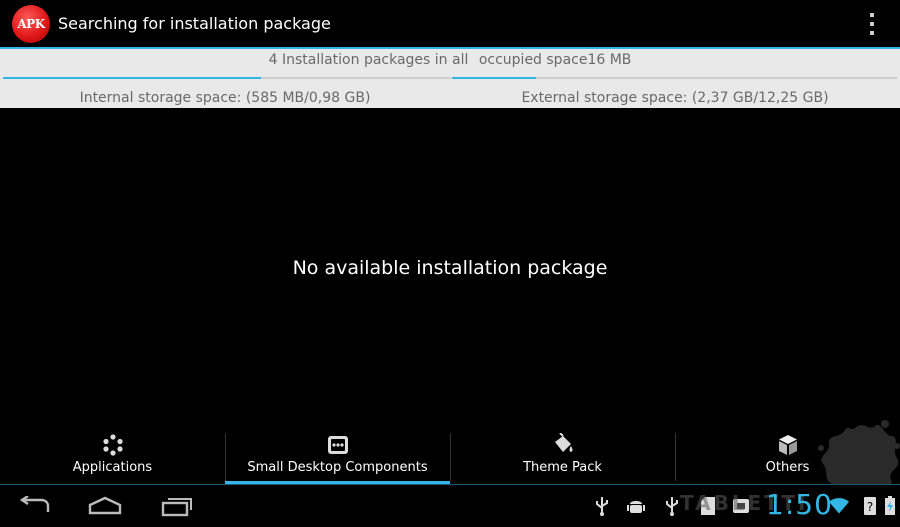 Image resolution: width=900 pixels, height=527 pixels. I want to click on unknown-network-icon: ?, so click(870, 506).